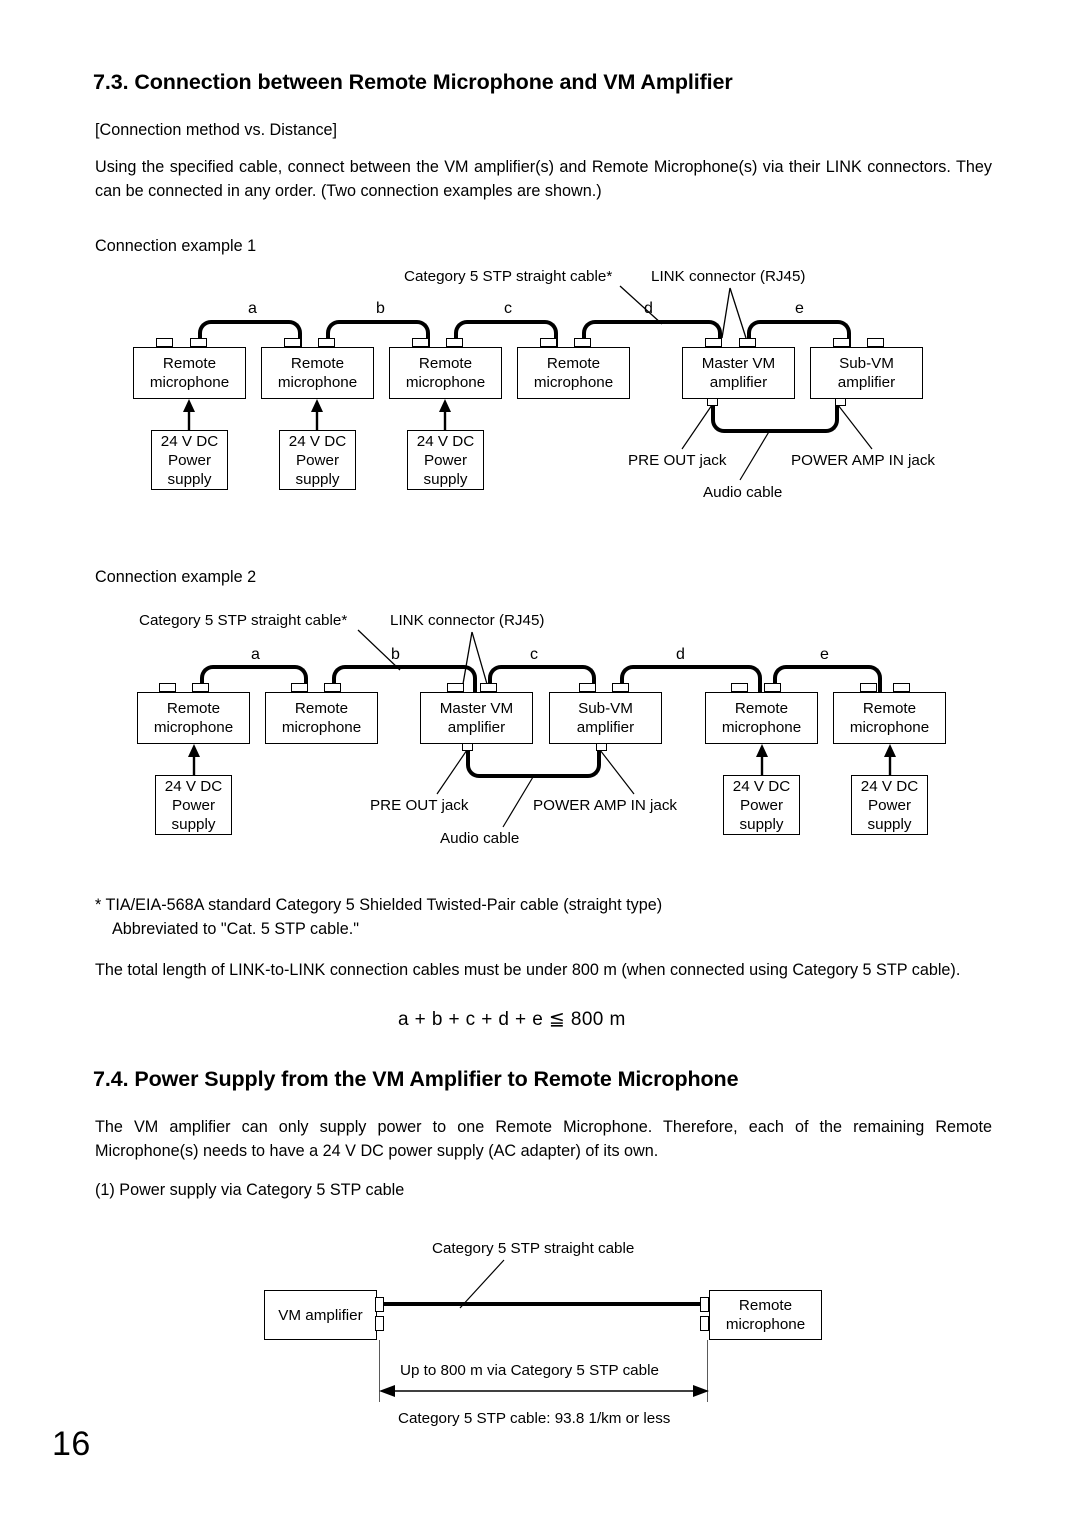  I want to click on diagram2-device-3-pre-out-jack, so click(467, 747).